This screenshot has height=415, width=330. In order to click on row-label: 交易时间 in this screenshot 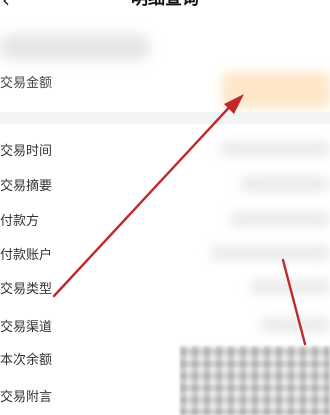, I will do `click(26, 151)`.